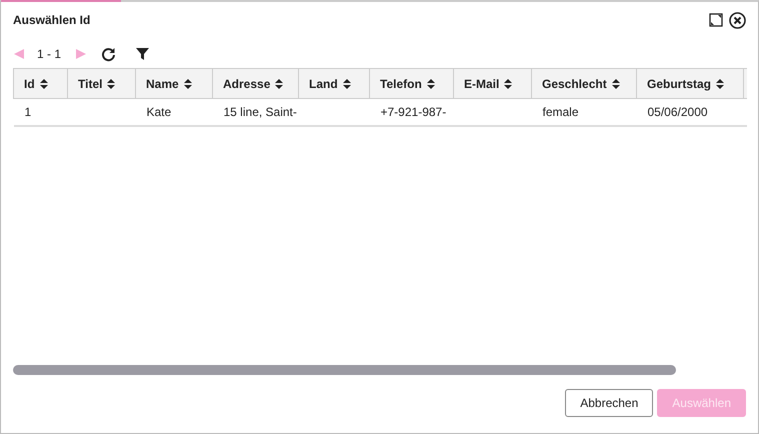 The width and height of the screenshot is (759, 434). I want to click on table-cell: 15 line, Saint-, so click(260, 112).